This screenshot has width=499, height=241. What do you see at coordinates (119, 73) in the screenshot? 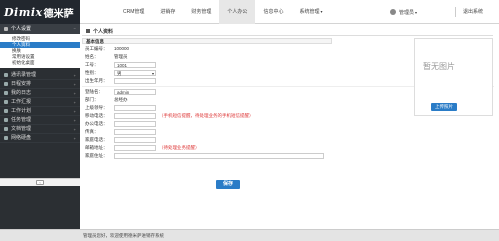
I see `gender-value: 男` at bounding box center [119, 73].